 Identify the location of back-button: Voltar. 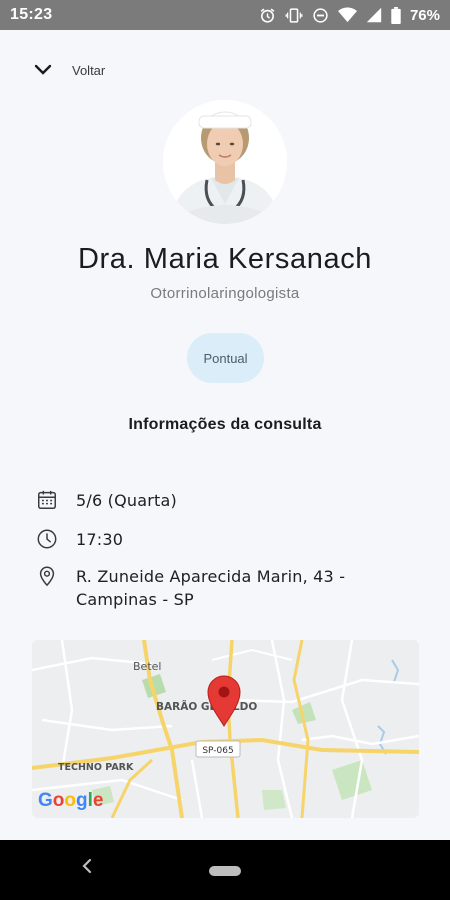
(69, 70).